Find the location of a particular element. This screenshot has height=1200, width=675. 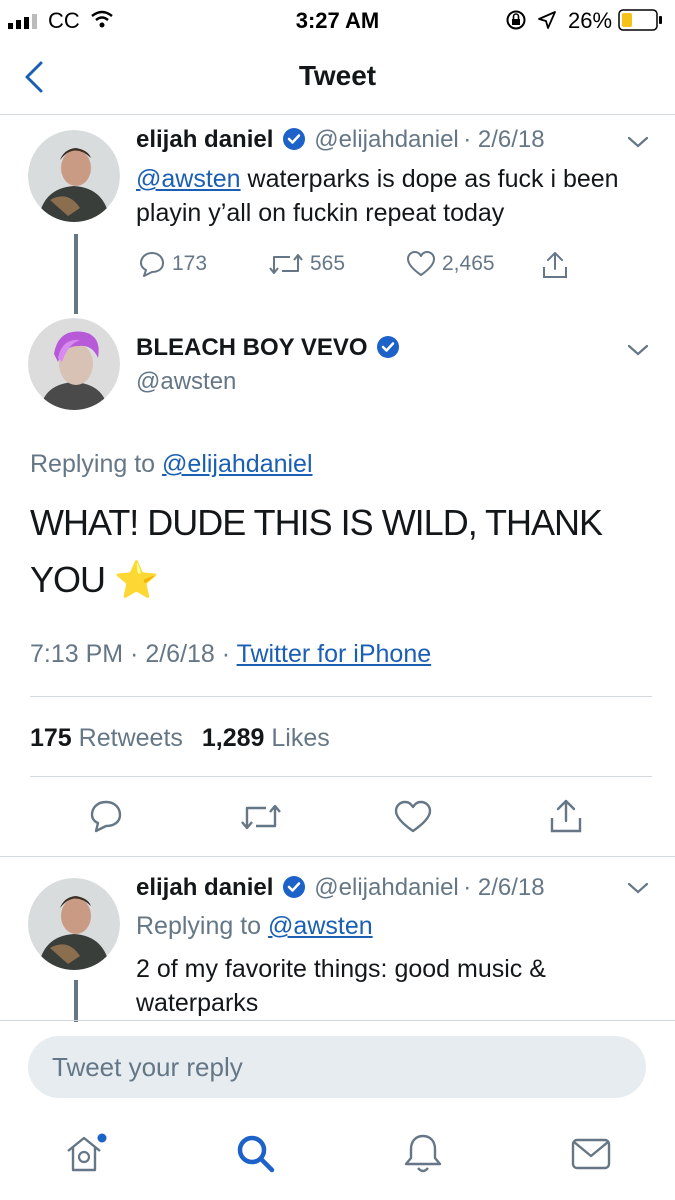

like-button: 2,465 is located at coordinates (450, 264).